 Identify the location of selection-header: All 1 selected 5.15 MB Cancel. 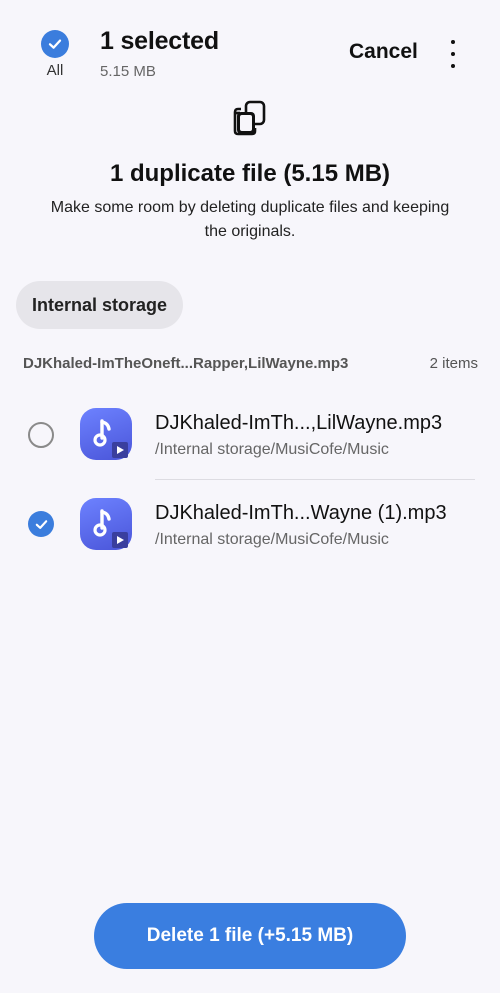
(250, 47).